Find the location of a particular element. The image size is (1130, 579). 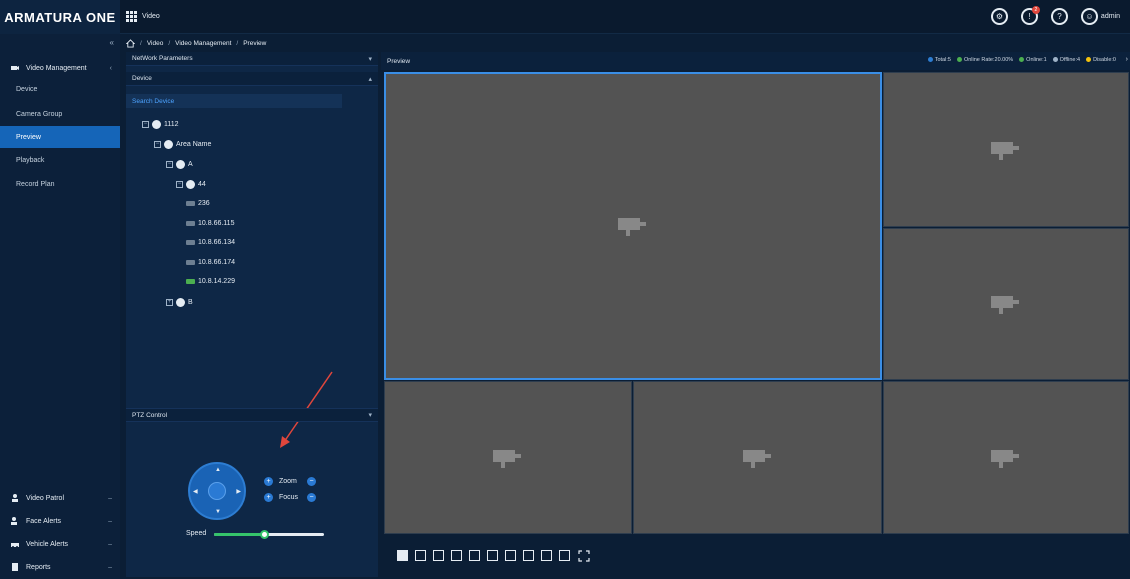

sidebar-item-preview: Preview is located at coordinates (60, 137).